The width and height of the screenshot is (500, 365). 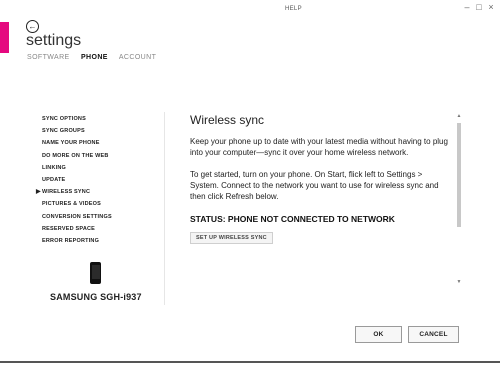 I want to click on minimize-icon: –, so click(x=467, y=7).